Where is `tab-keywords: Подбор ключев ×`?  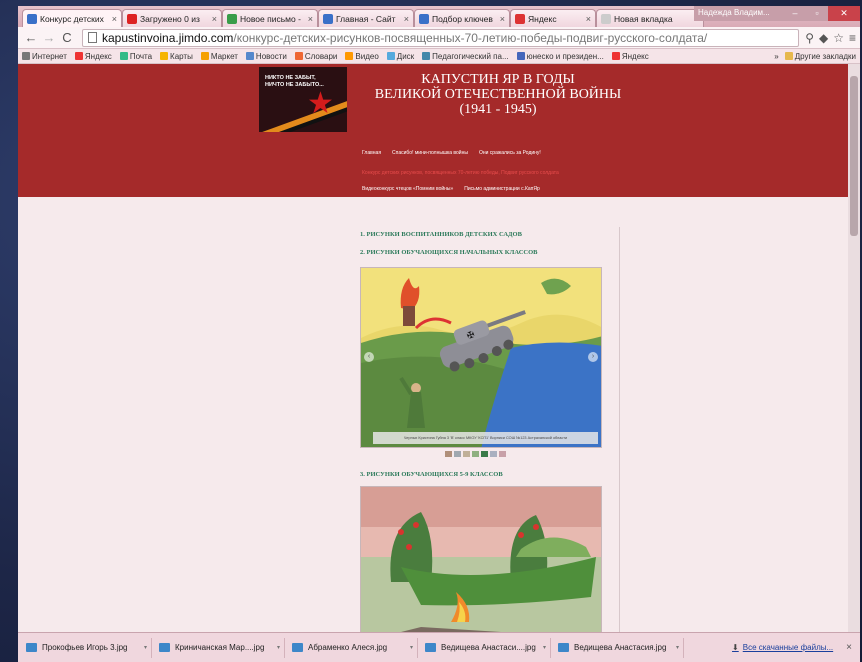 tab-keywords: Подбор ключев × is located at coordinates (462, 18).